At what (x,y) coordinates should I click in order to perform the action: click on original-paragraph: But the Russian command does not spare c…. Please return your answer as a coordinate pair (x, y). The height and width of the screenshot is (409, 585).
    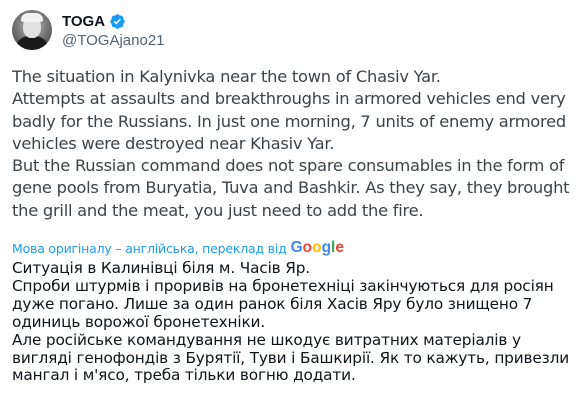
    Looking at the image, I should click on (291, 188).